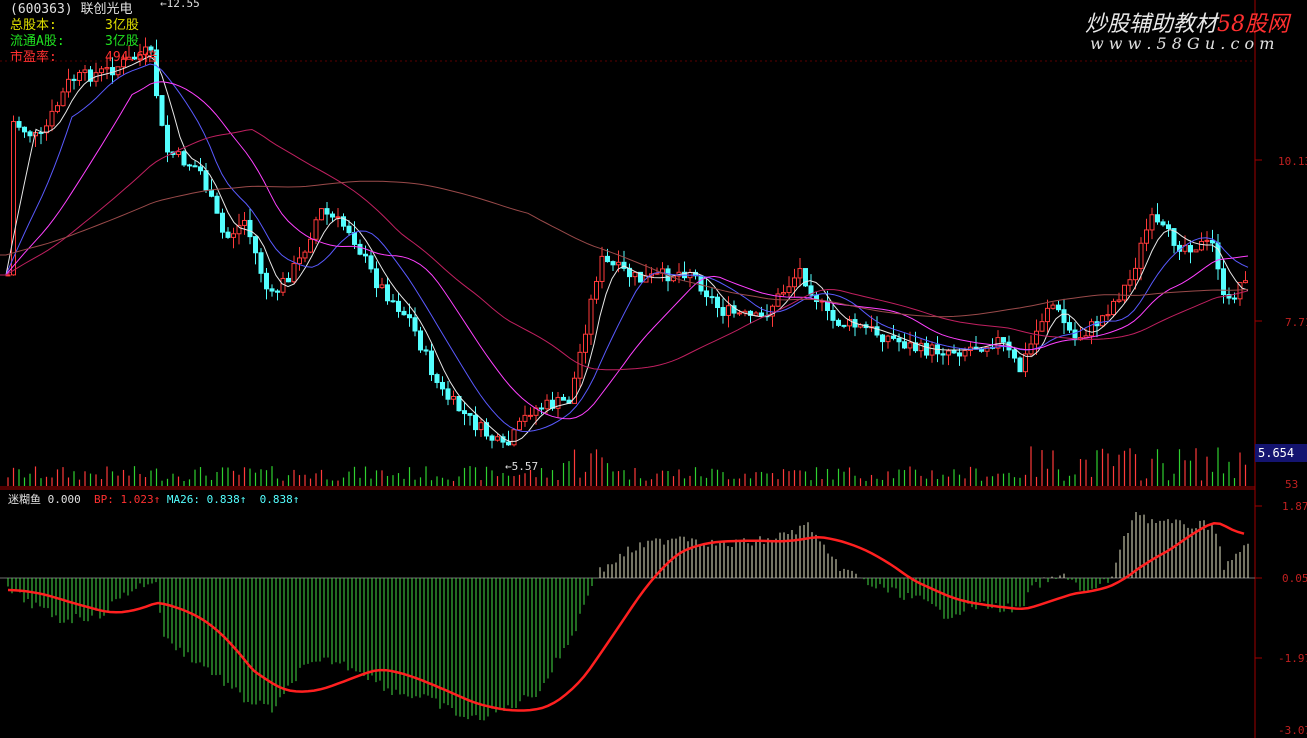  I want to click on volume-axis-label: 53, so click(1292, 484).